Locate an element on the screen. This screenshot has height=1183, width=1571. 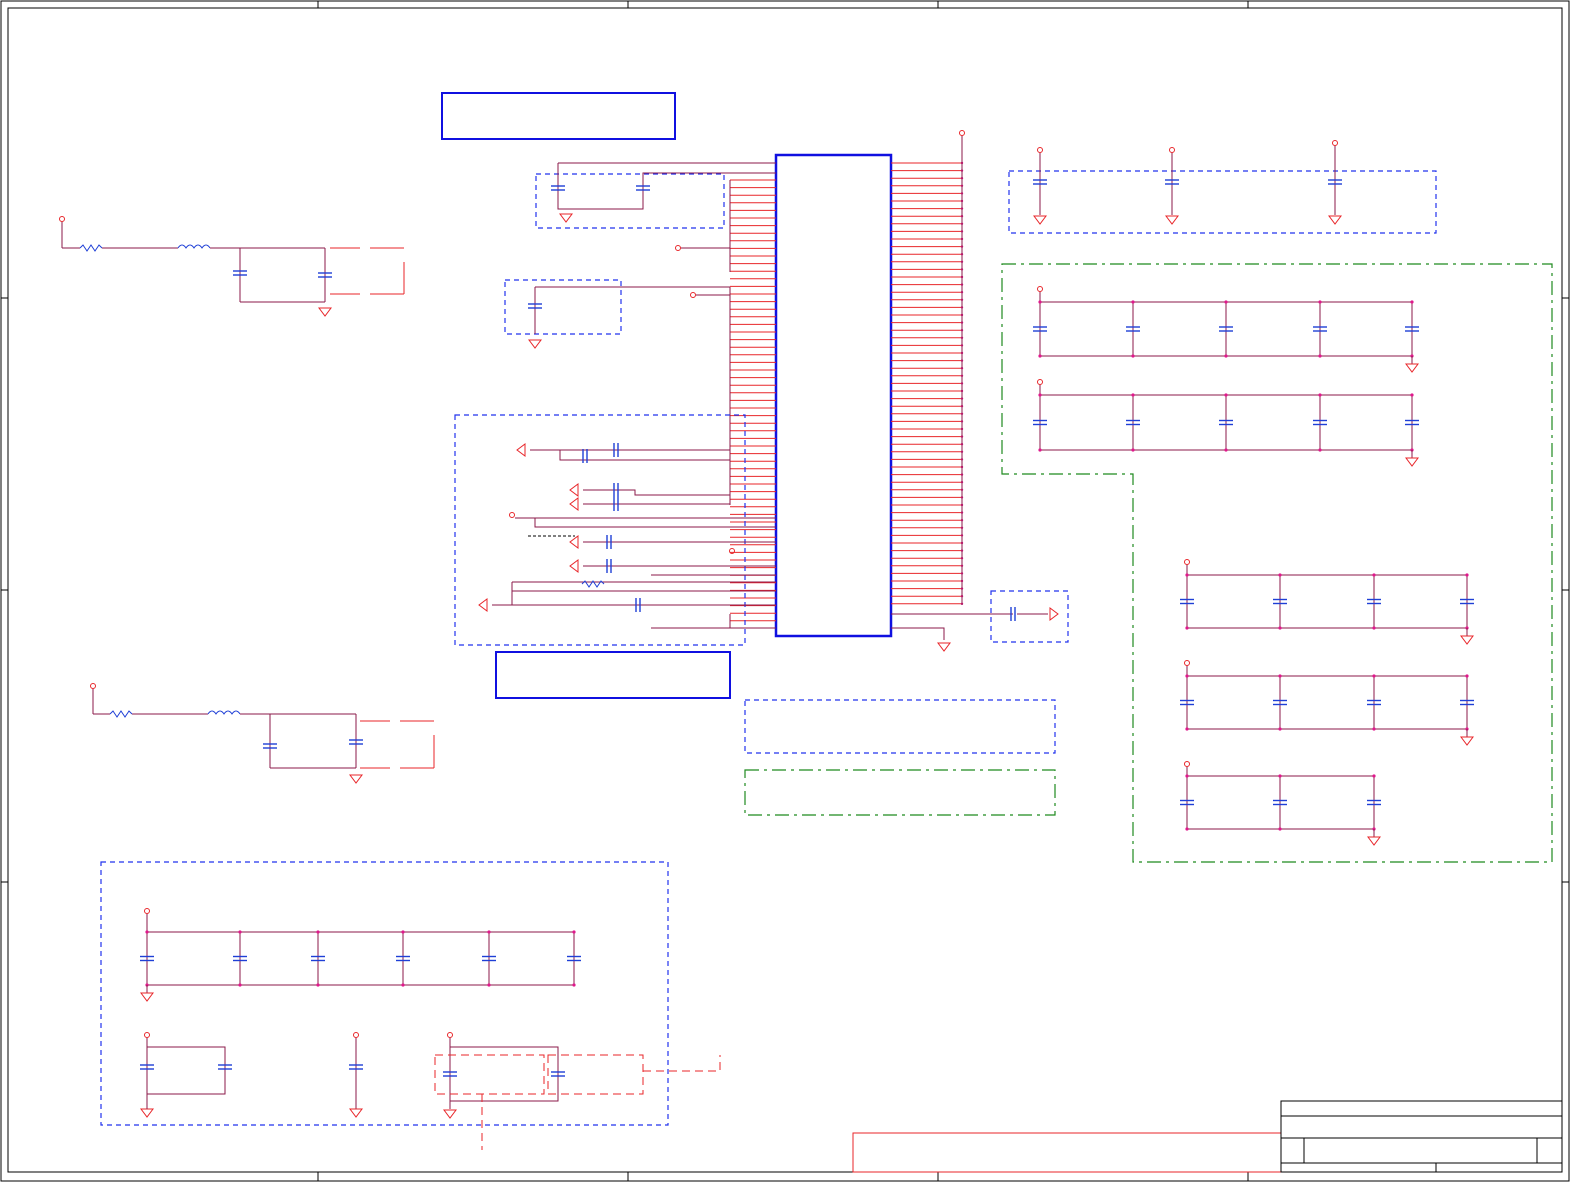
capacitor-icon is located at coordinates (585, 456).